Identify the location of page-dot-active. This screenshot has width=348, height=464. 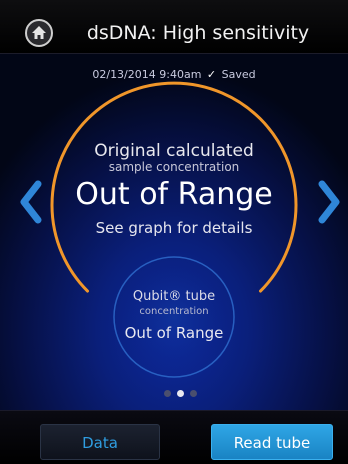
(180, 393).